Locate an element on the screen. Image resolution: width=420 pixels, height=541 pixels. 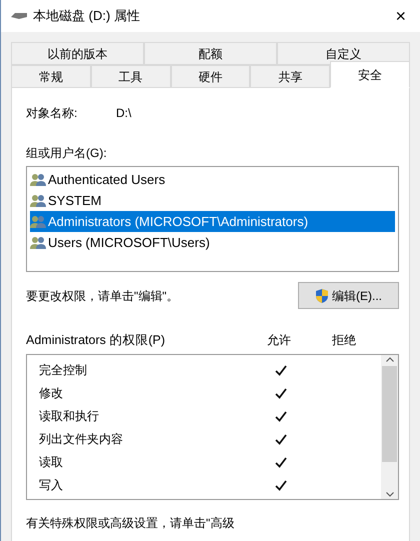
tab: 自定义 is located at coordinates (343, 53).